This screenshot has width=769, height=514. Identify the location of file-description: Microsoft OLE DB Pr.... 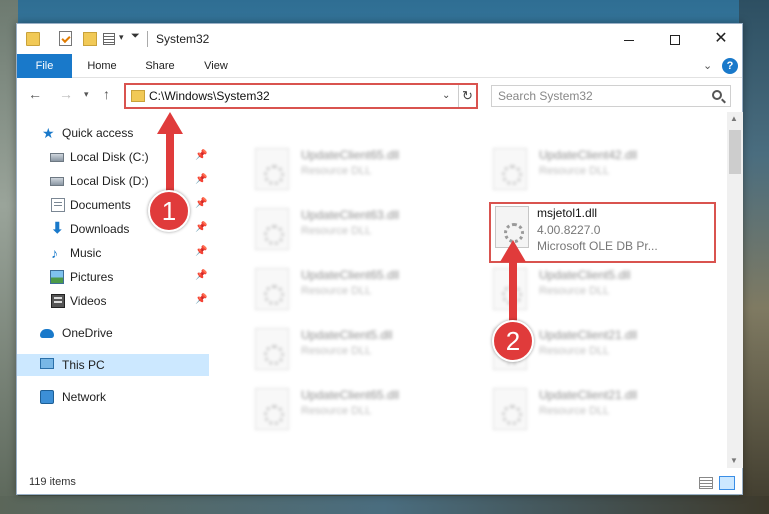
(597, 246).